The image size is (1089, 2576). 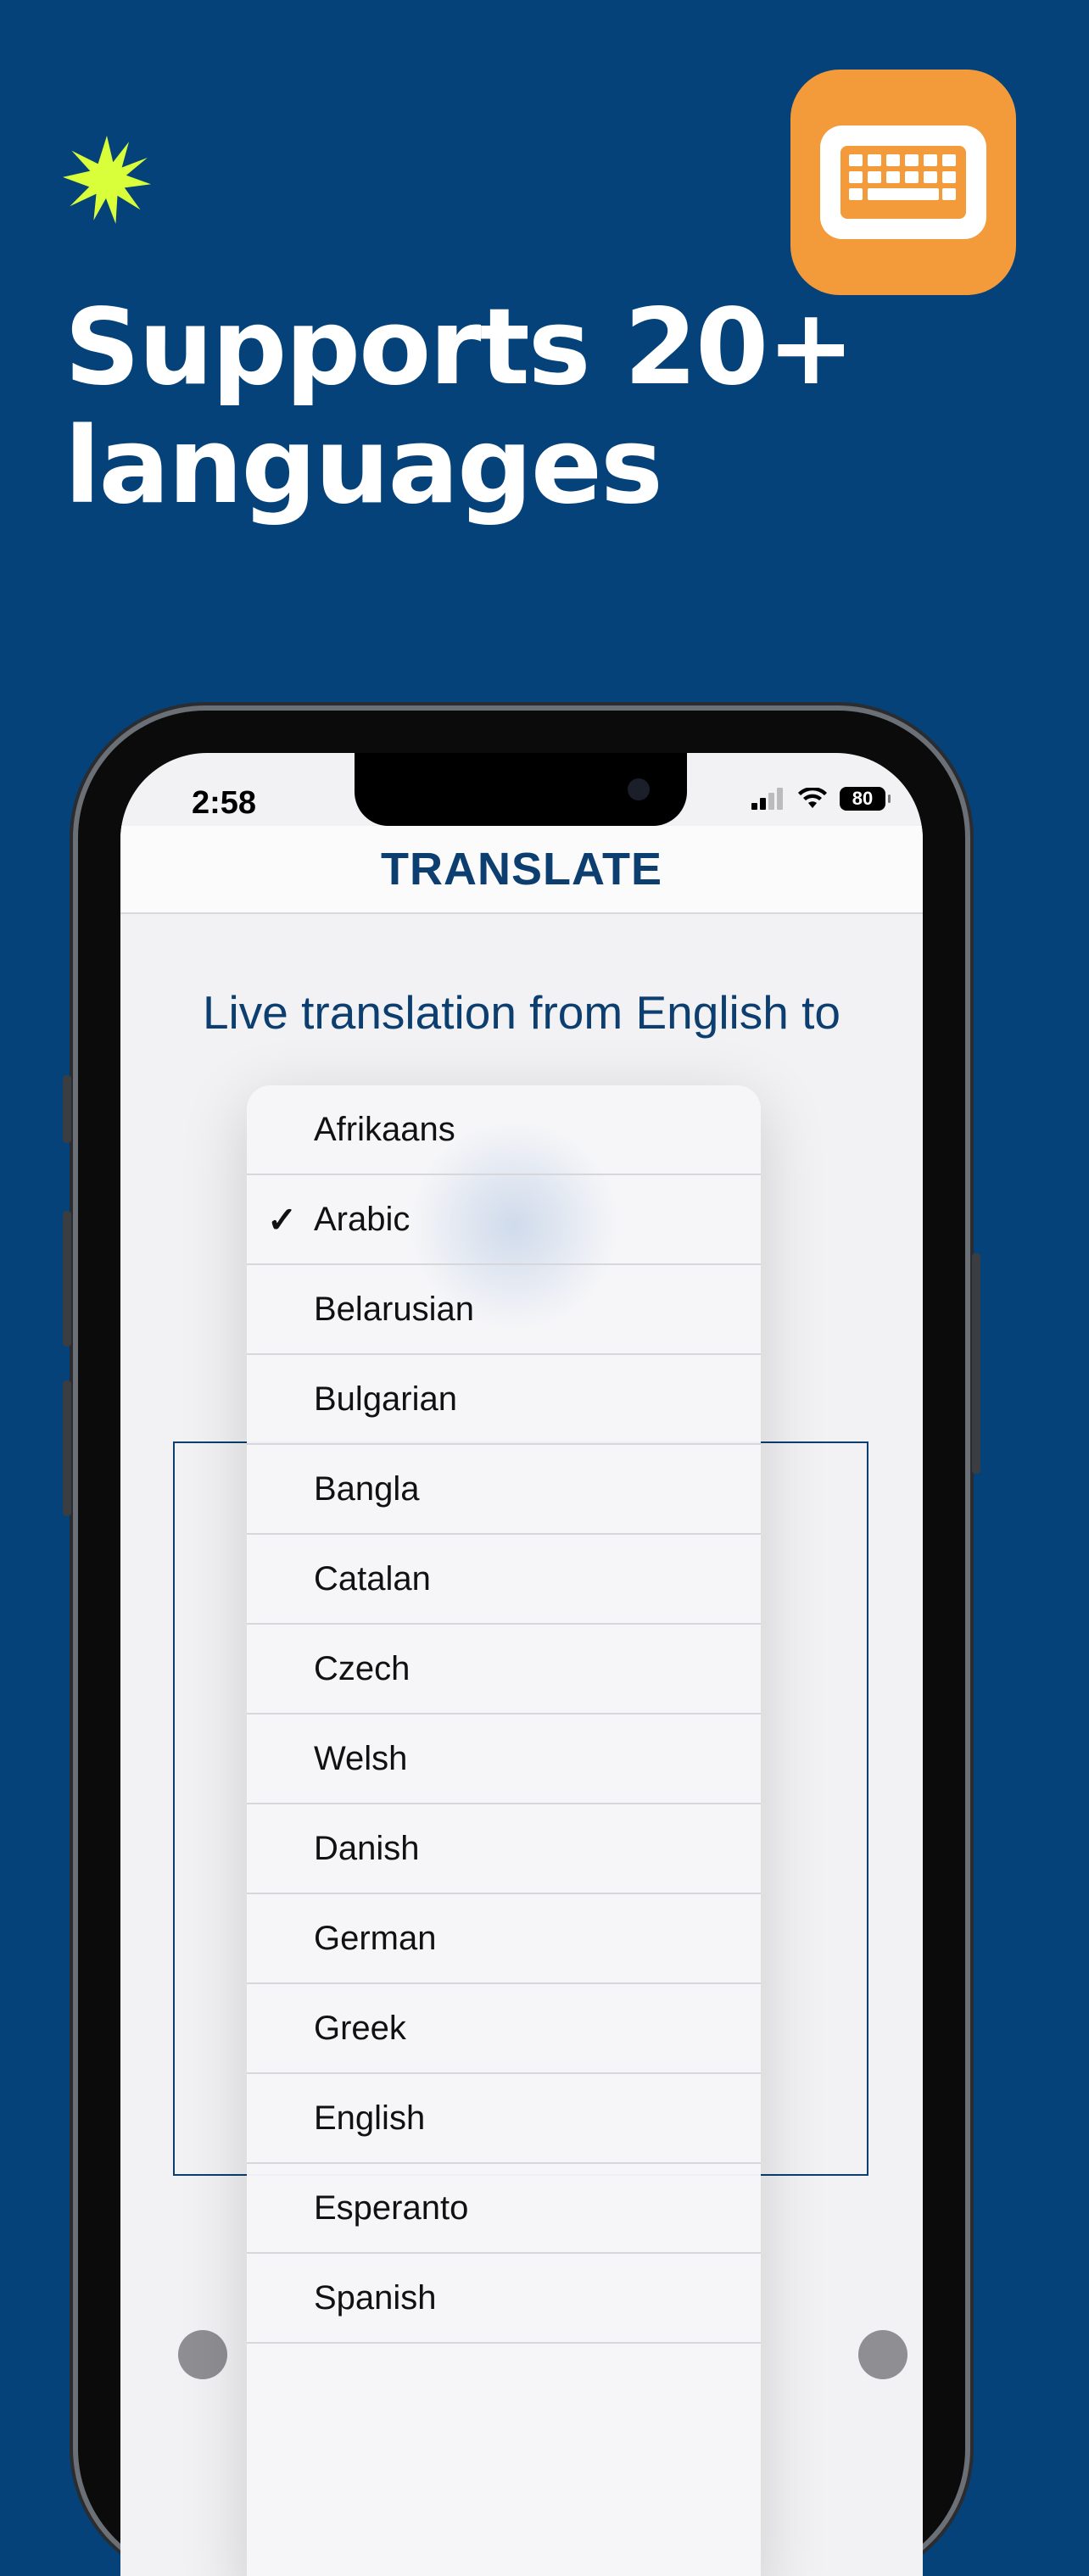 What do you see at coordinates (391, 2207) in the screenshot?
I see `language-option-label: Esperanto` at bounding box center [391, 2207].